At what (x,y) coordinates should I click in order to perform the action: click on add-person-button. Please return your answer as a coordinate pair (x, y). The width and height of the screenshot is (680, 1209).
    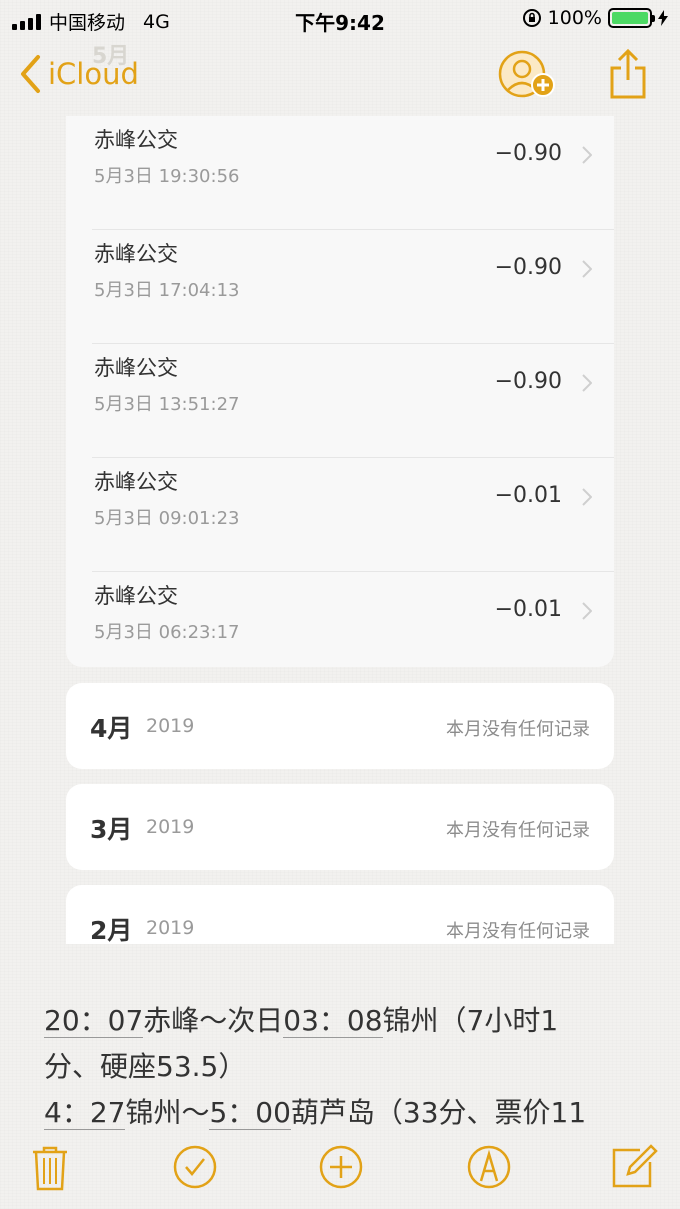
    Looking at the image, I should click on (529, 82).